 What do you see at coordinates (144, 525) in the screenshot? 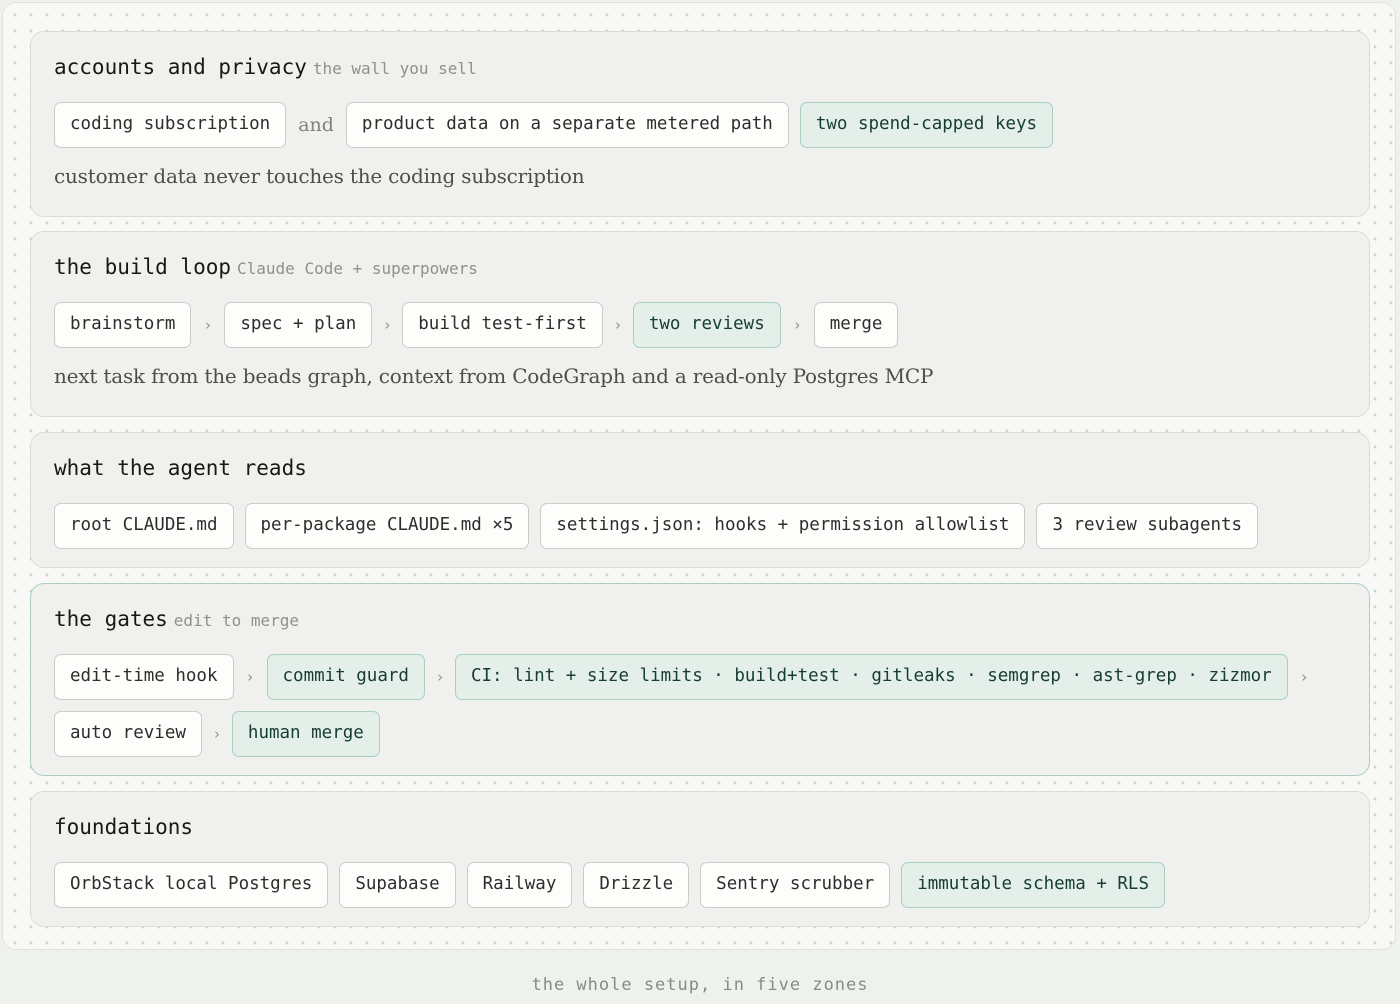
I see `chip-root-claude-md: root CLAUDE.md` at bounding box center [144, 525].